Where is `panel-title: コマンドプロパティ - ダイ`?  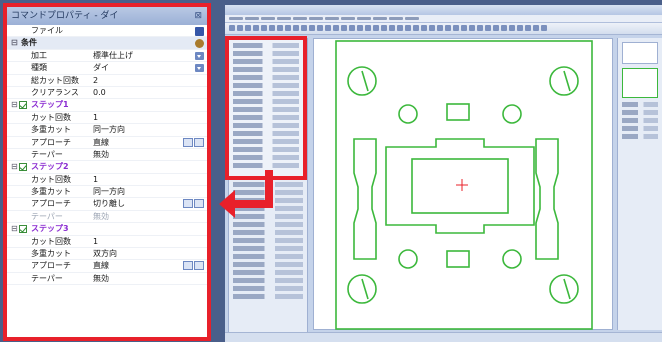
panel-title: コマンドプロパティ - ダイ is located at coordinates (65, 16).